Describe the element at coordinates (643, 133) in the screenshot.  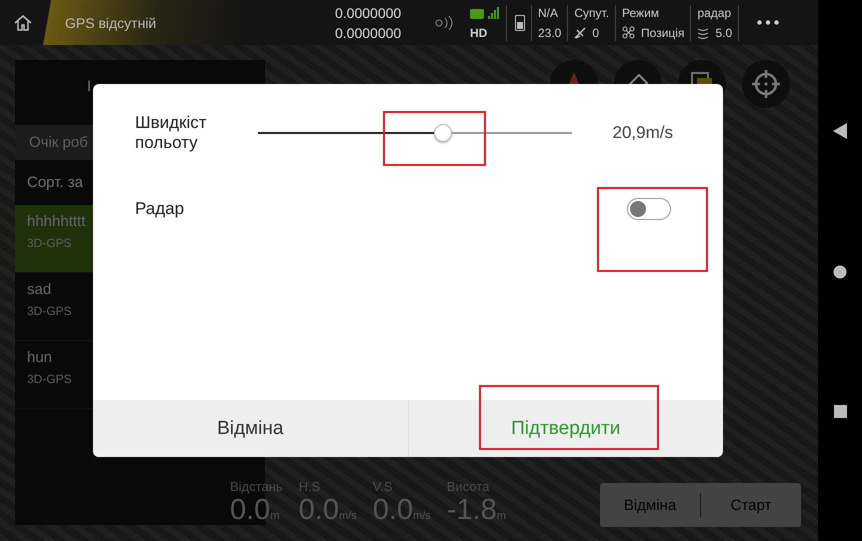
I see `speed-reading: 20,9m/s` at that location.